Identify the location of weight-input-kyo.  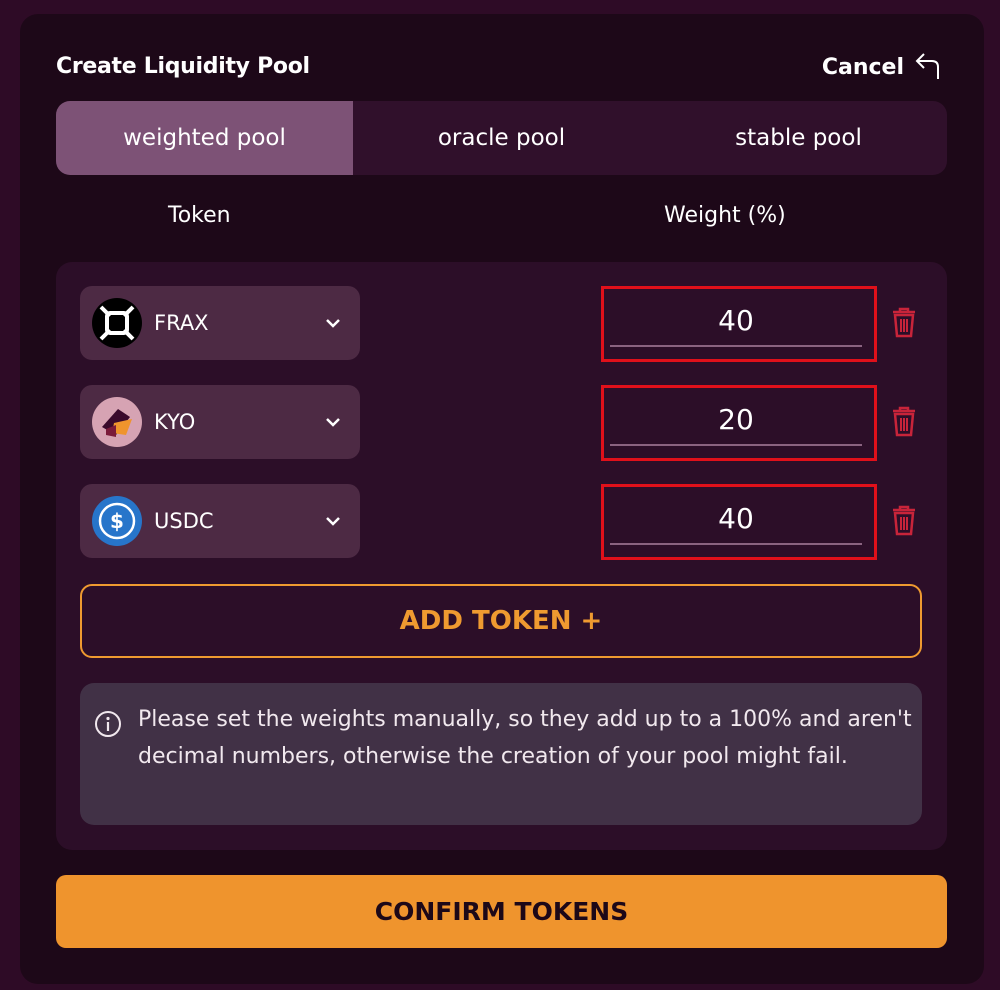
(736, 420).